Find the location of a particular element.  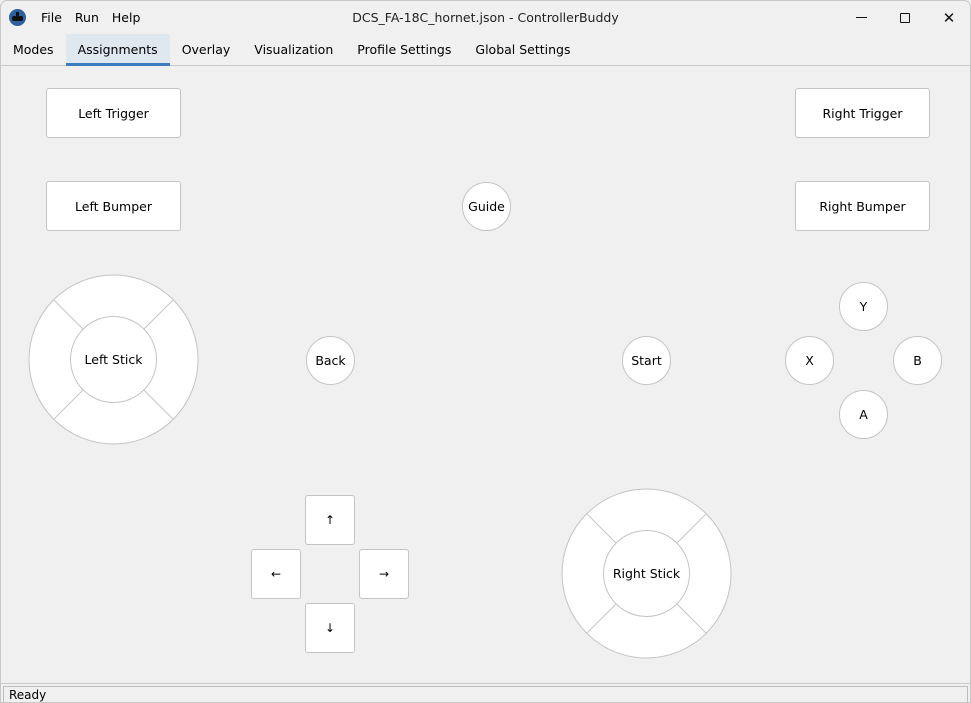

menu-run: Run is located at coordinates (87, 17).